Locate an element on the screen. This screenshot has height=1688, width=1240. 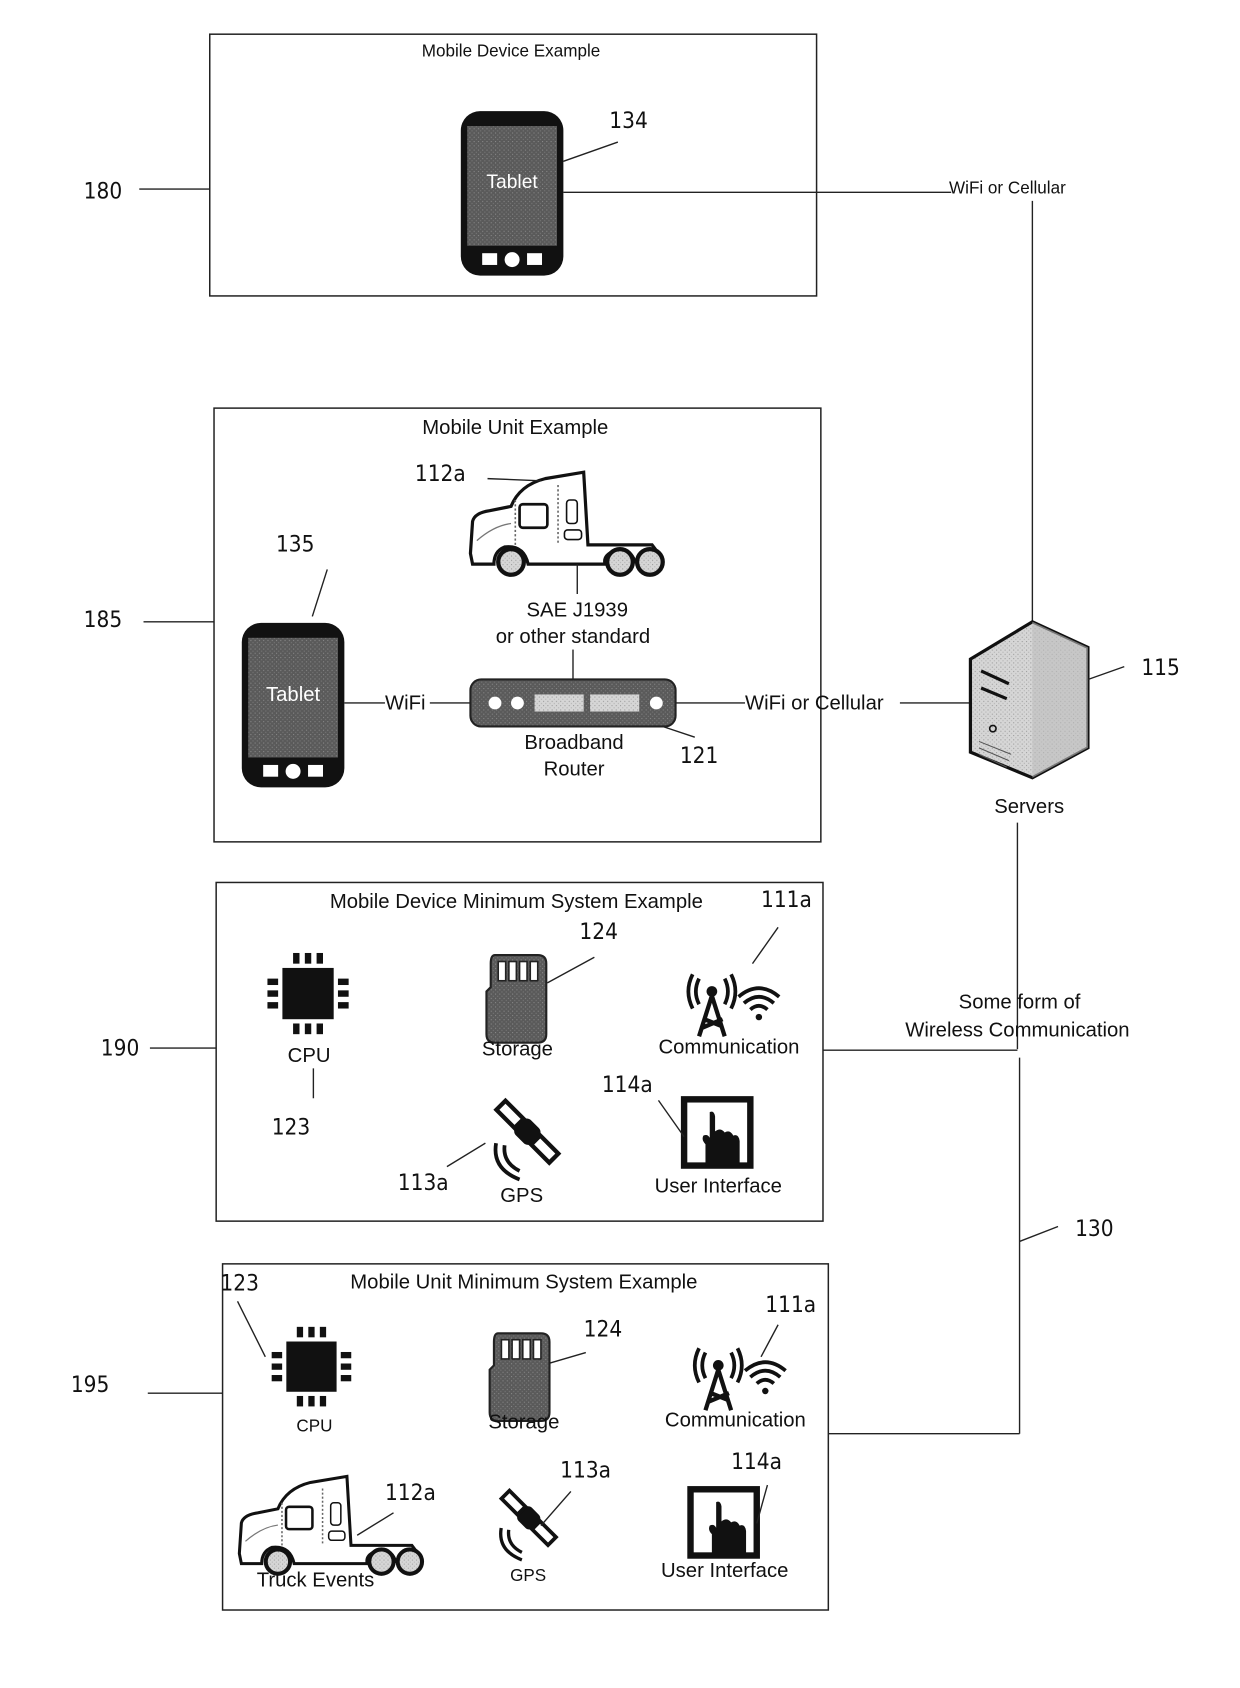
server-icon is located at coordinates (1029, 699).